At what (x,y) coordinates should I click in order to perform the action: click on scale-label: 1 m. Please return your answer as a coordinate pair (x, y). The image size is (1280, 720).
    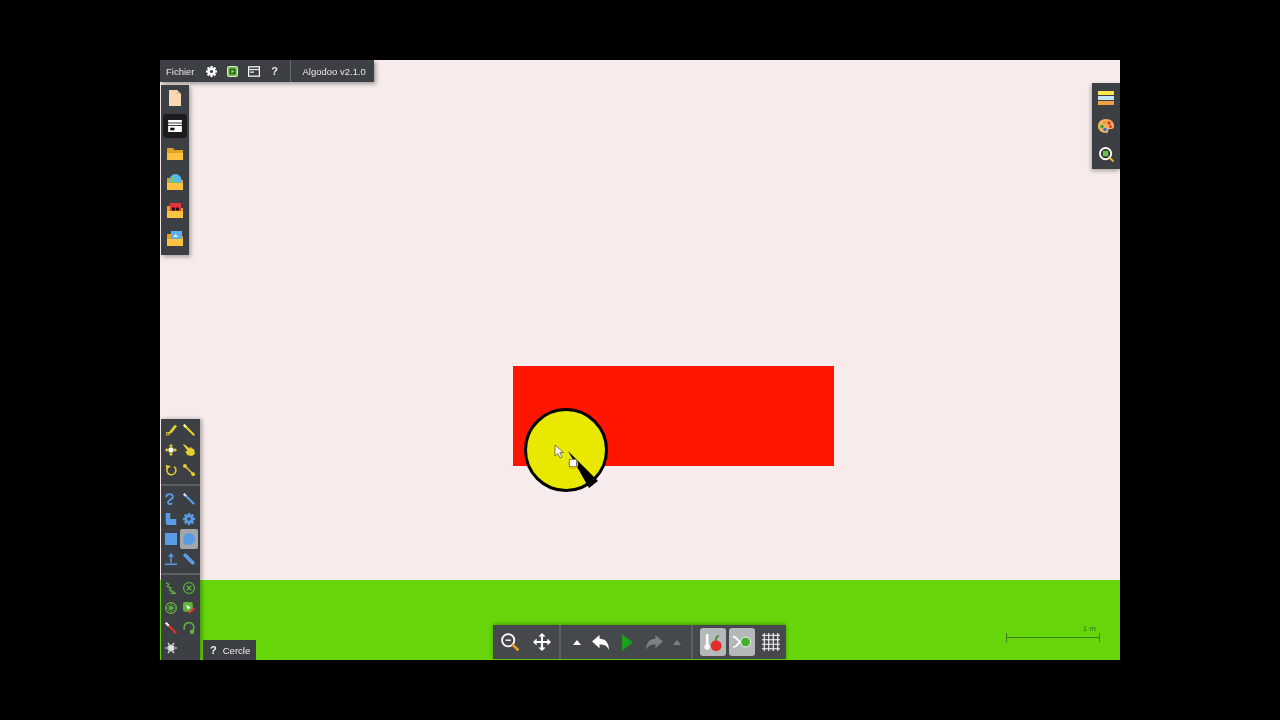
    Looking at the image, I should click on (1089, 628).